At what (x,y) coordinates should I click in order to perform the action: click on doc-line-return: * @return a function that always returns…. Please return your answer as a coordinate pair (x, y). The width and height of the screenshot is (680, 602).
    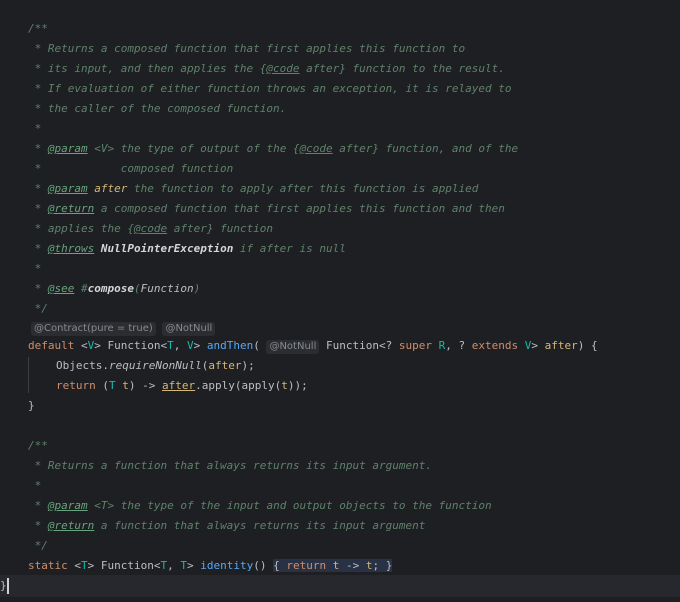
    Looking at the image, I should click on (227, 525).